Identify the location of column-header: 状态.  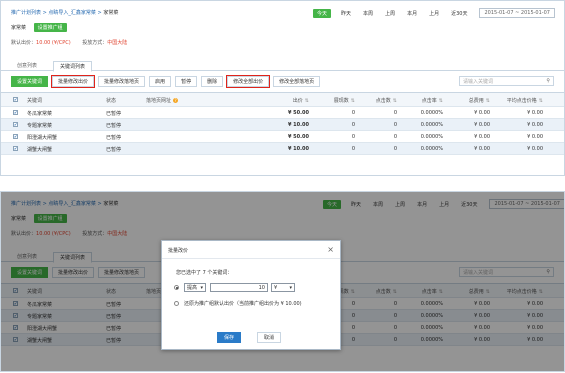
(111, 100).